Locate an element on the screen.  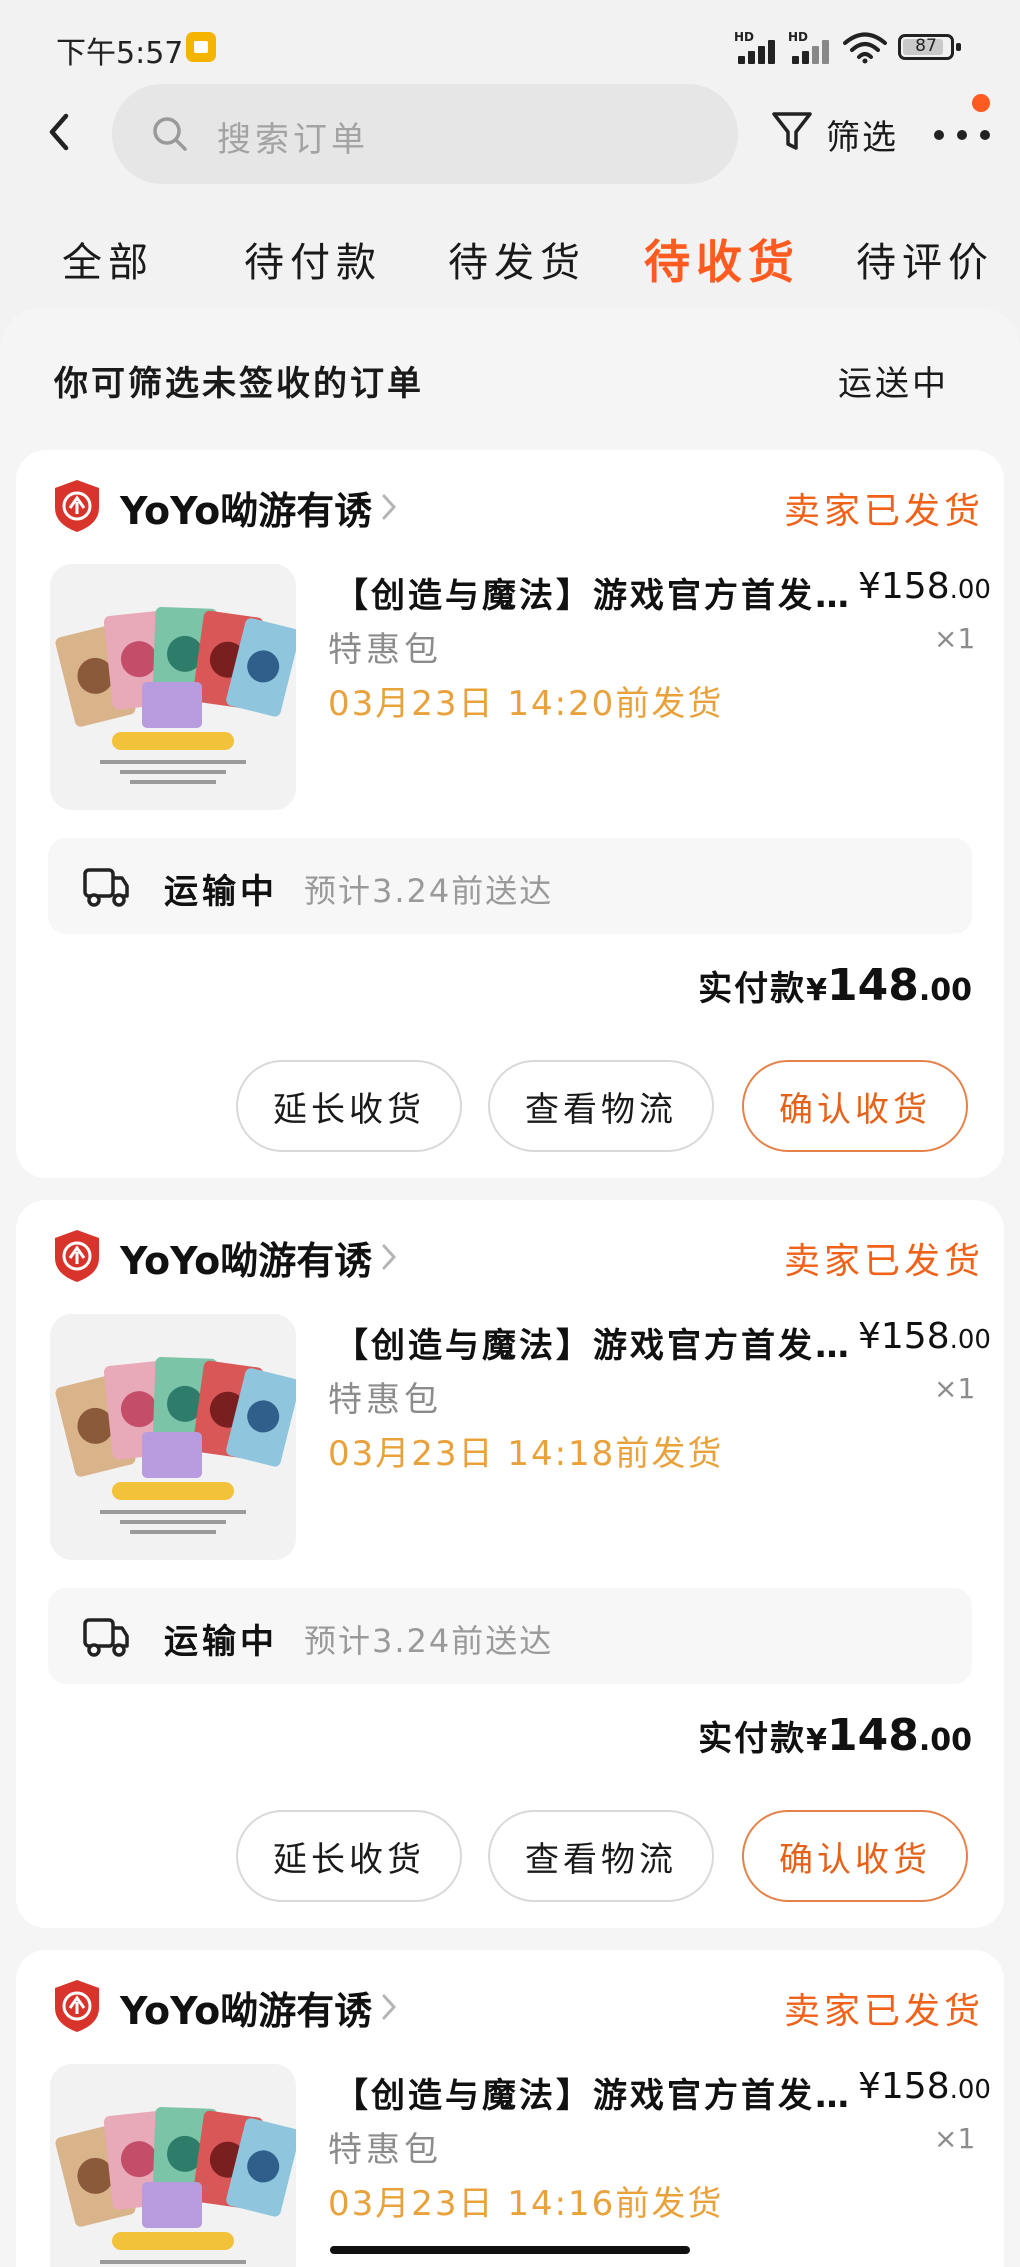
filter-hint-text: 你可筛选未签收的订单 is located at coordinates (239, 384).